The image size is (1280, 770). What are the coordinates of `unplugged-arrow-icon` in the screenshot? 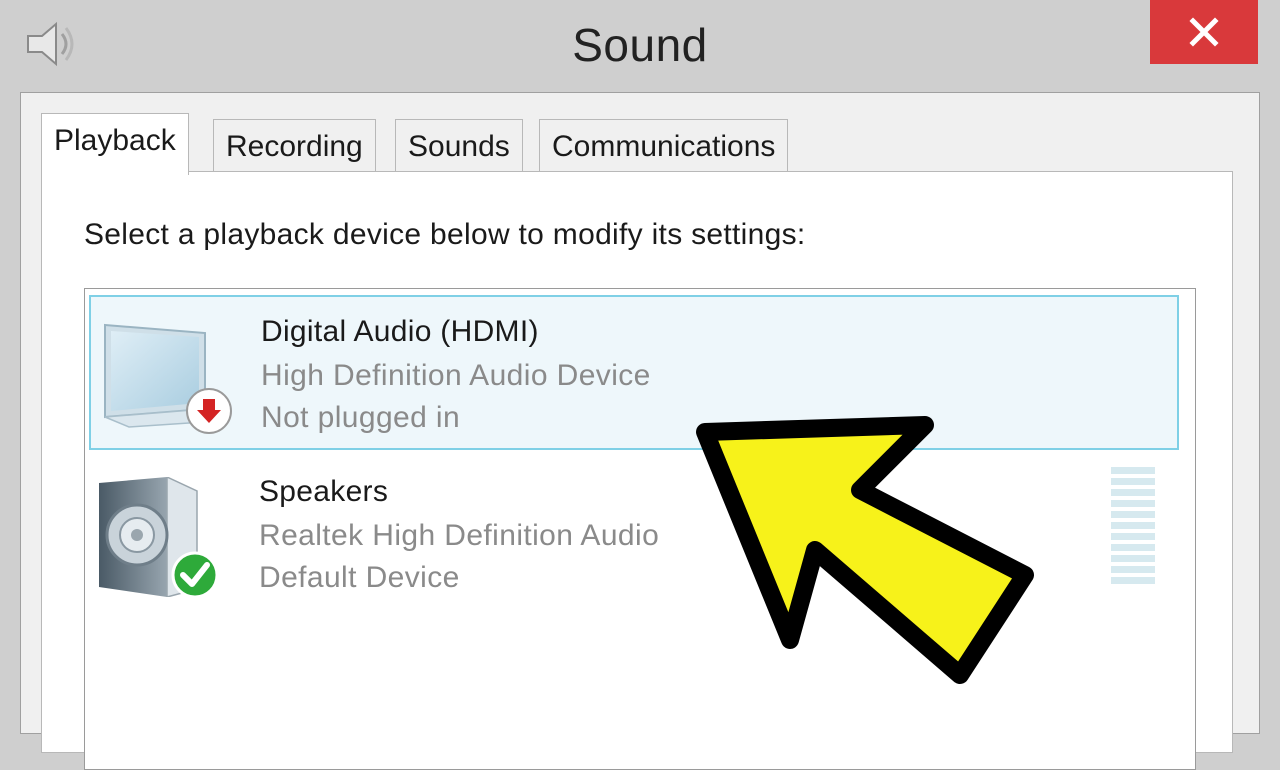 It's located at (209, 411).